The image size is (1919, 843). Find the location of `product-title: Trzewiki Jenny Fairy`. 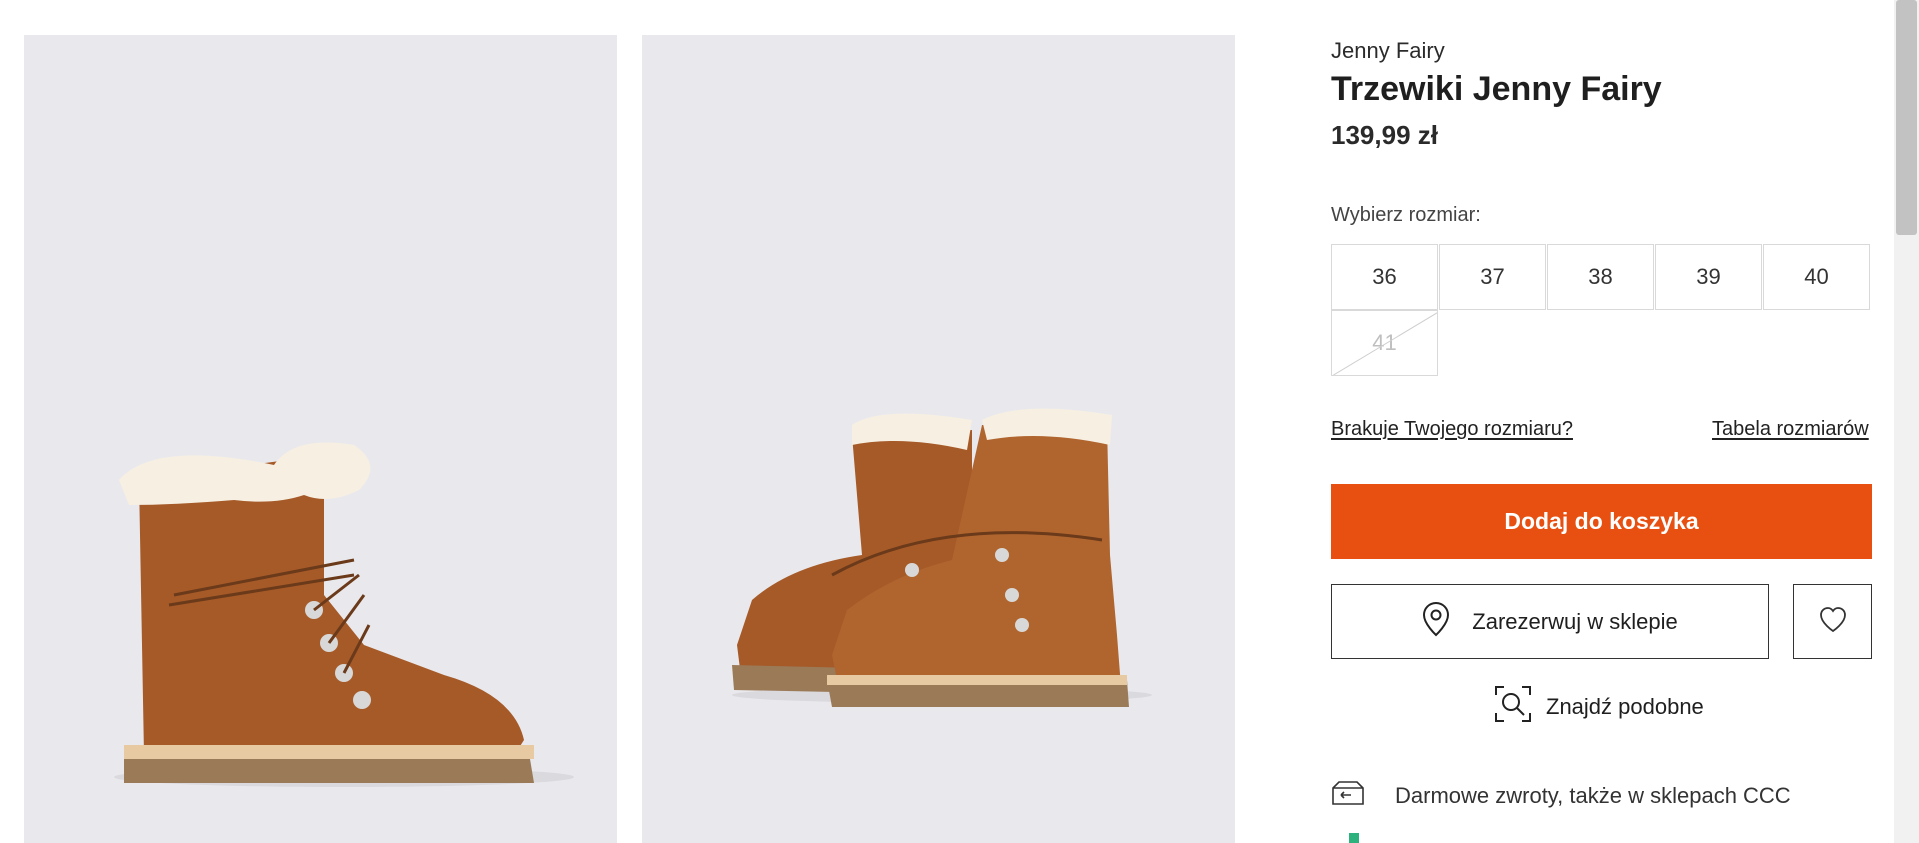

product-title: Trzewiki Jenny Fairy is located at coordinates (1496, 89).